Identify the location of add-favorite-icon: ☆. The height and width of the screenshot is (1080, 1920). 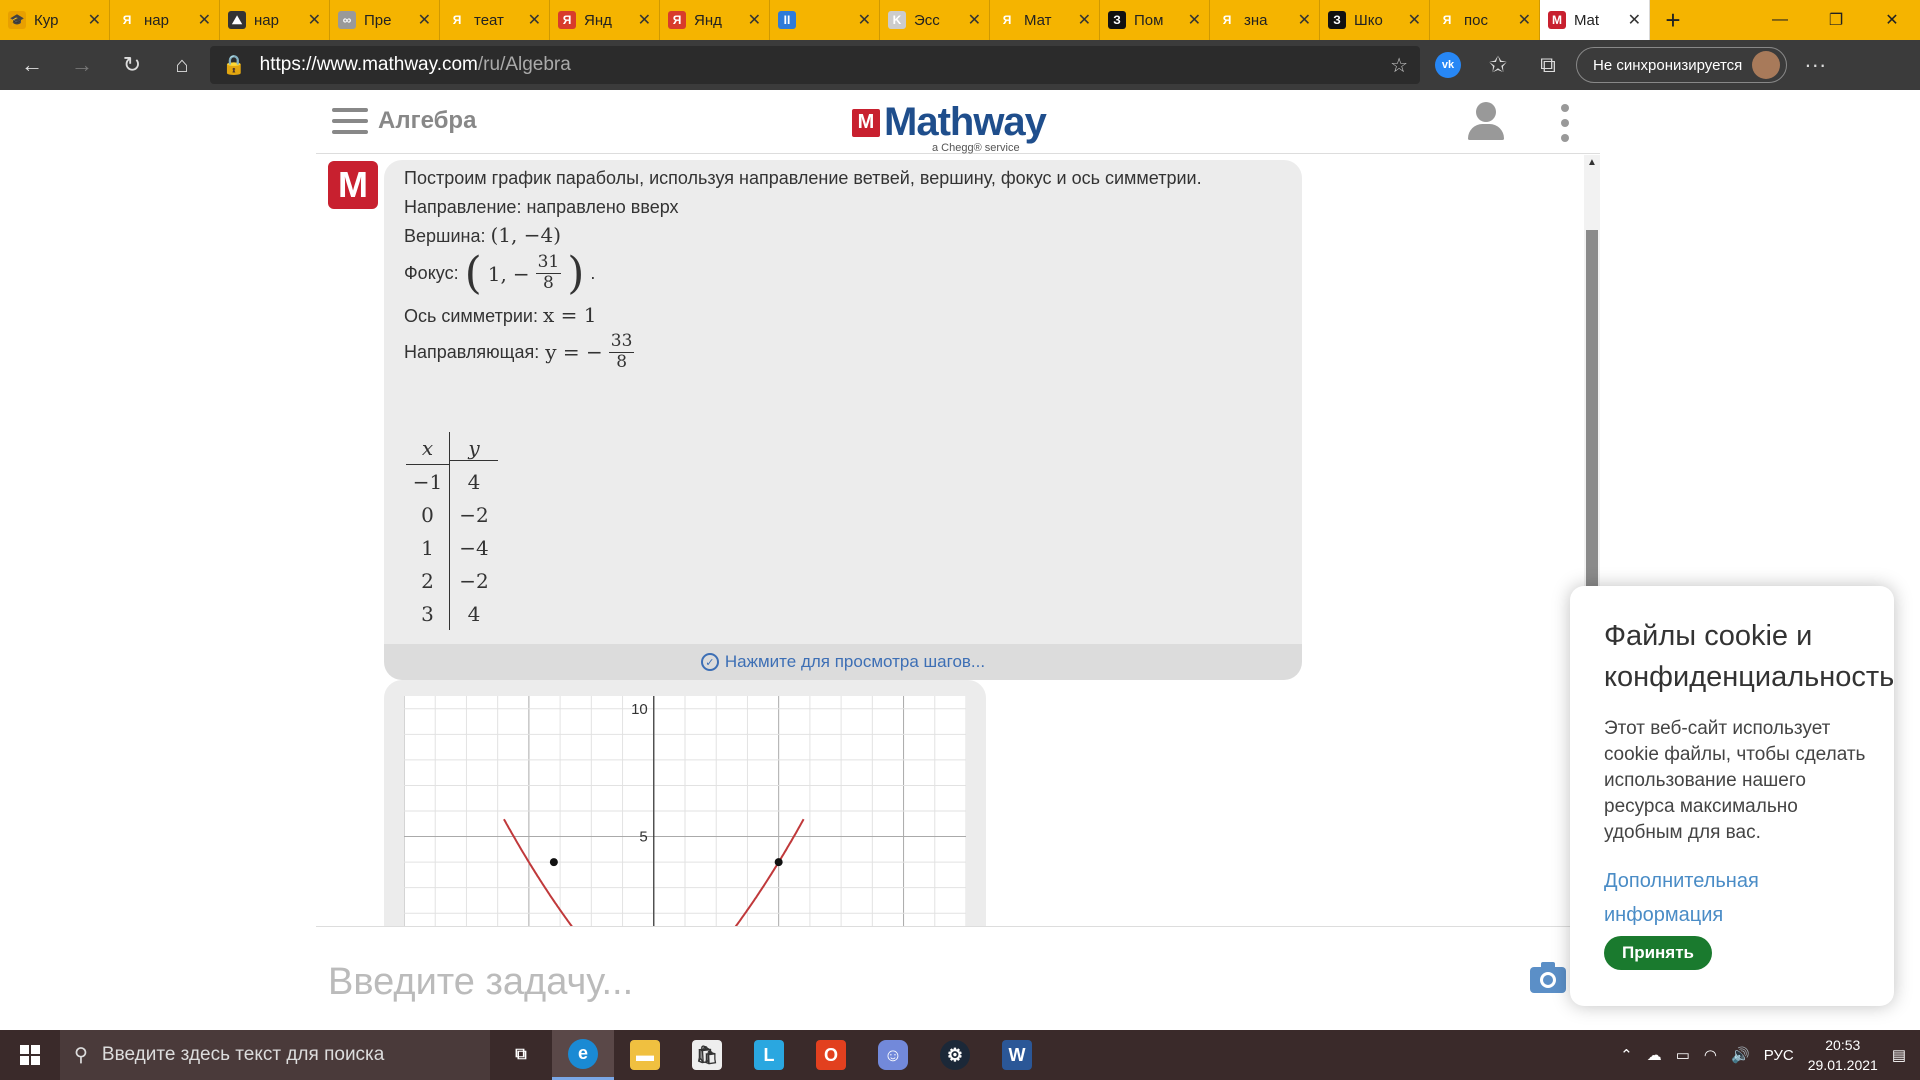
(1399, 65).